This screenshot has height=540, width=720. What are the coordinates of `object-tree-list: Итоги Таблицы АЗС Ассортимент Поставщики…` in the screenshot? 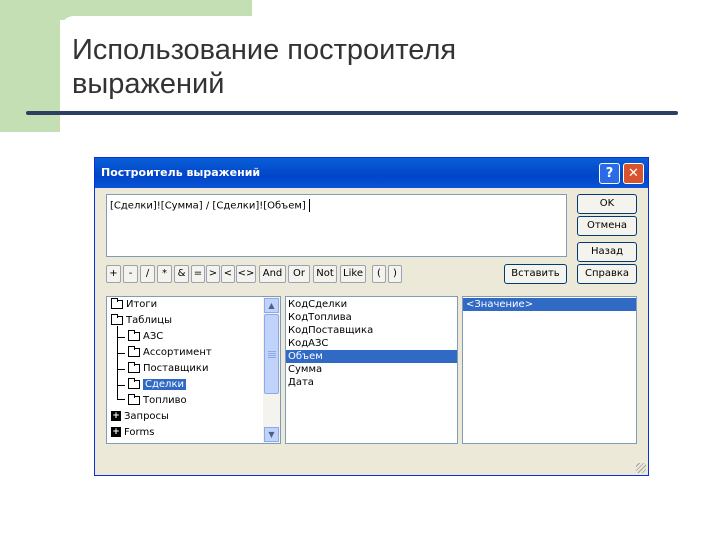 It's located at (193, 370).